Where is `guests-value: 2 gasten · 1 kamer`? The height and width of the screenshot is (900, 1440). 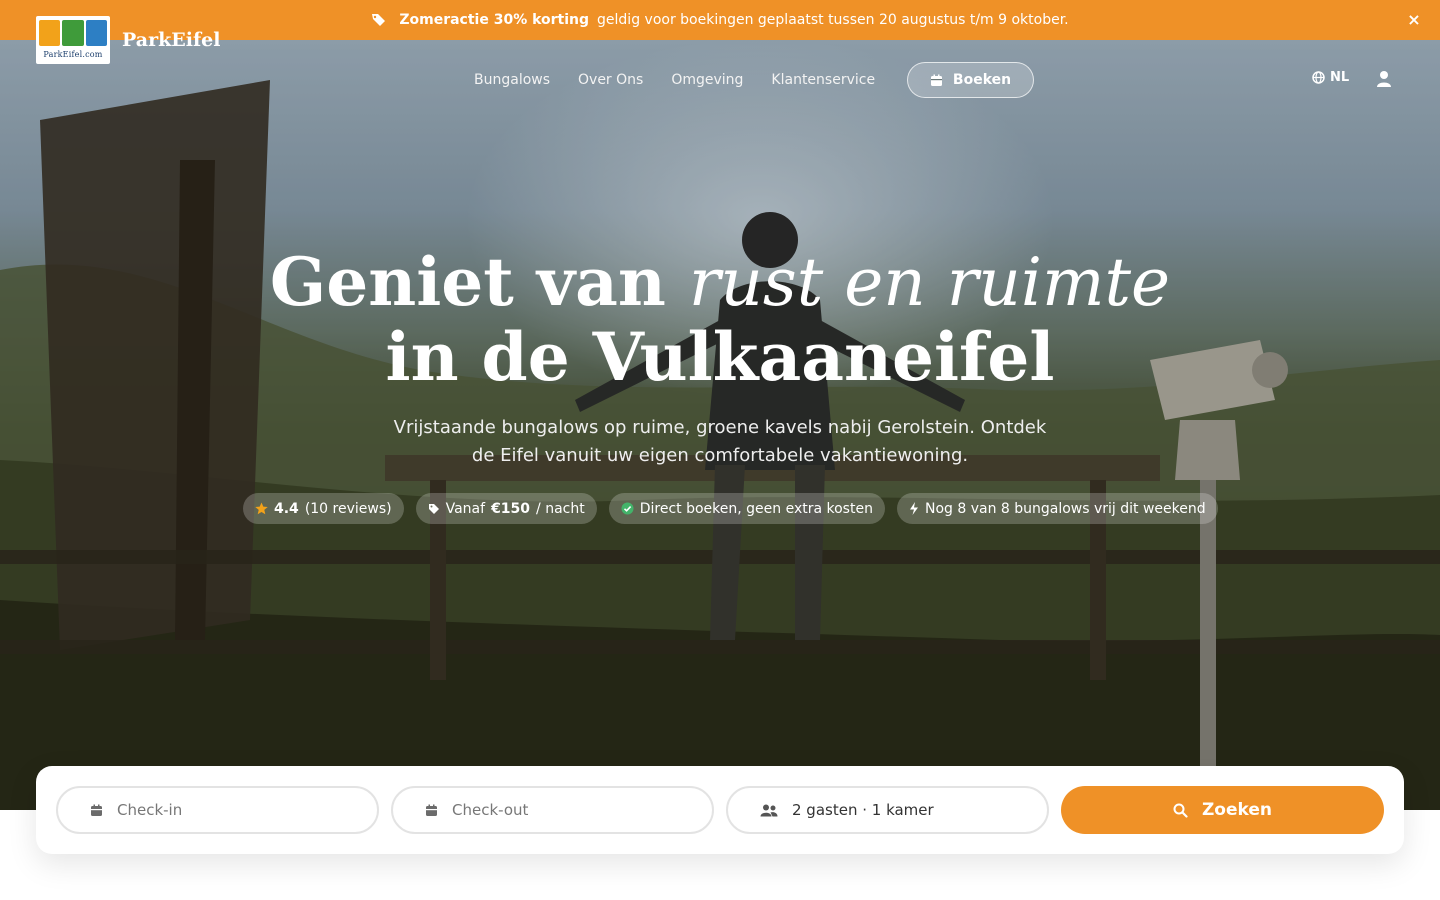
guests-value: 2 gasten · 1 kamer is located at coordinates (863, 810).